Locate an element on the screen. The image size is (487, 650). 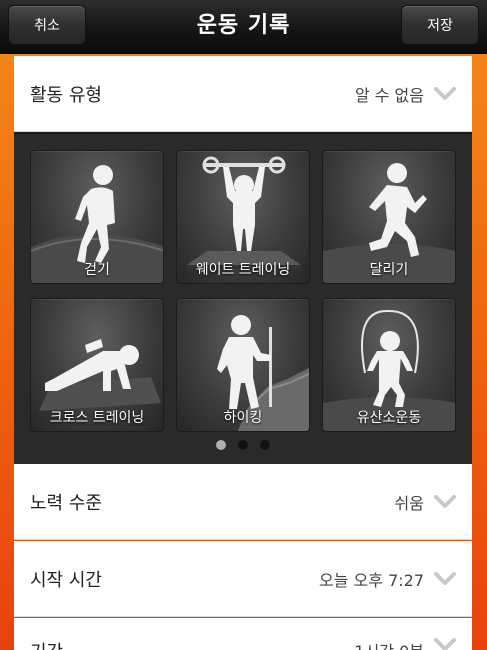
activity-label: 하이킹 is located at coordinates (243, 418).